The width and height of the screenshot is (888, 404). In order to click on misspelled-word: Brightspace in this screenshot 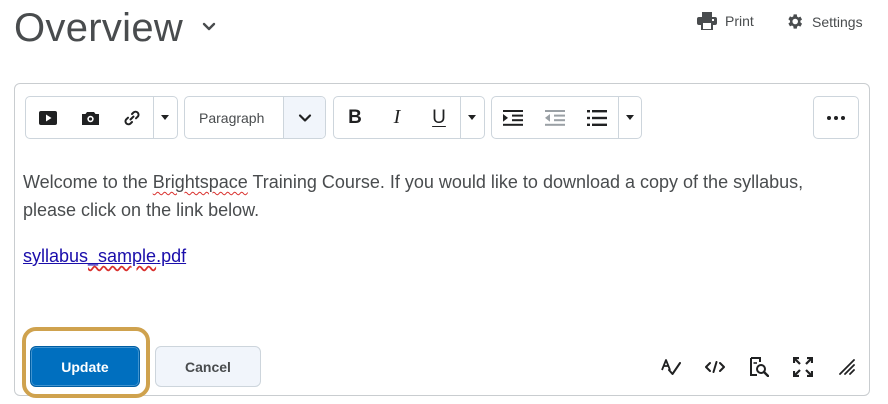, I will do `click(200, 182)`.